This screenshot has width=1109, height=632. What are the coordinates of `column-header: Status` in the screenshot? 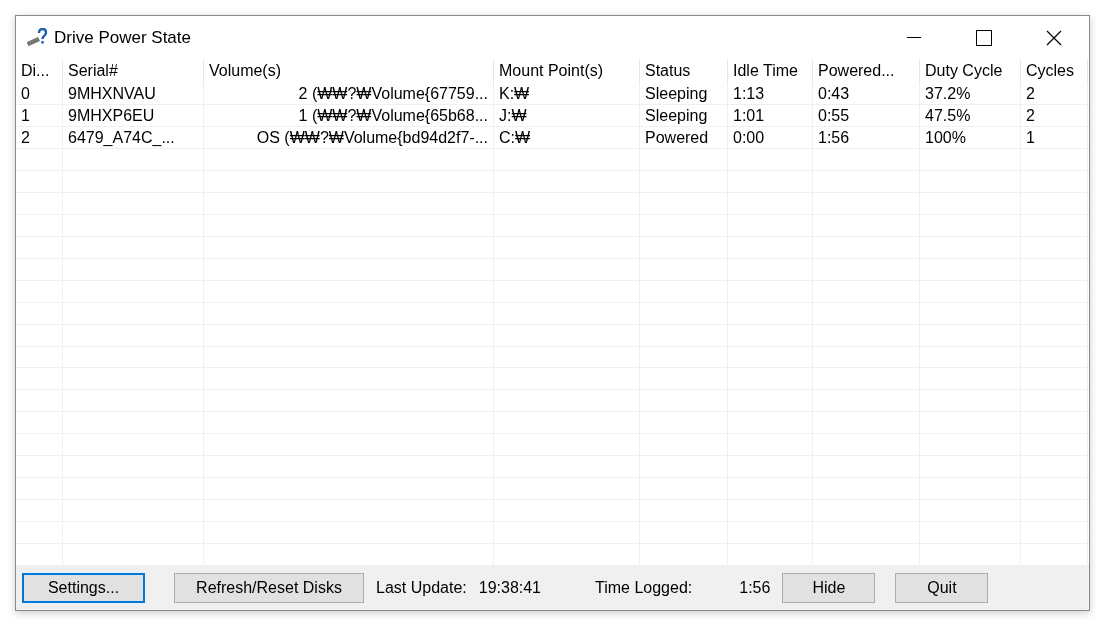 It's located at (684, 71).